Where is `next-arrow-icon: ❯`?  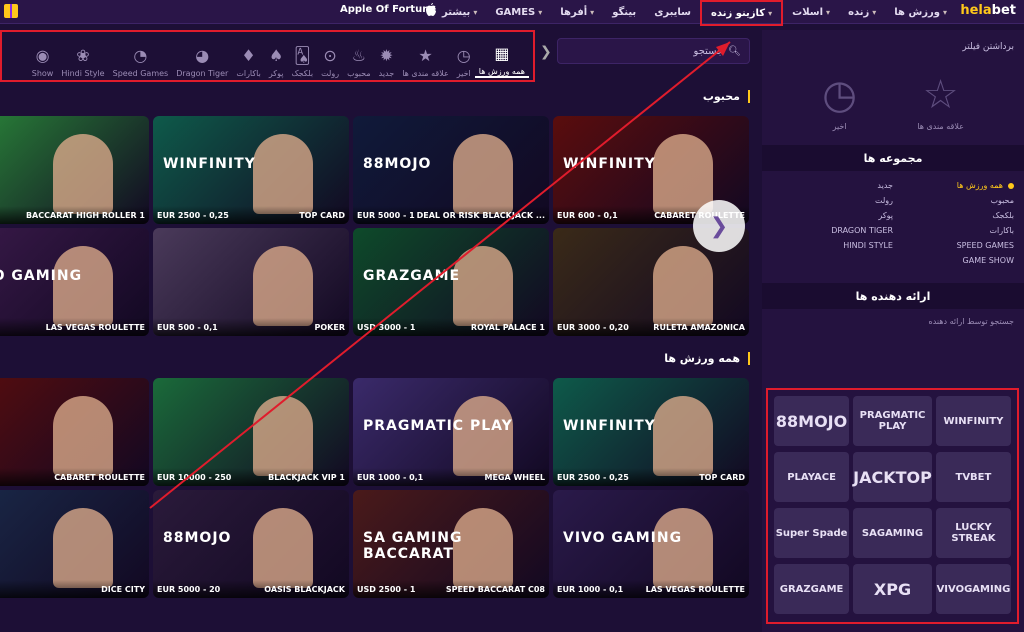 next-arrow-icon: ❯ is located at coordinates (719, 226).